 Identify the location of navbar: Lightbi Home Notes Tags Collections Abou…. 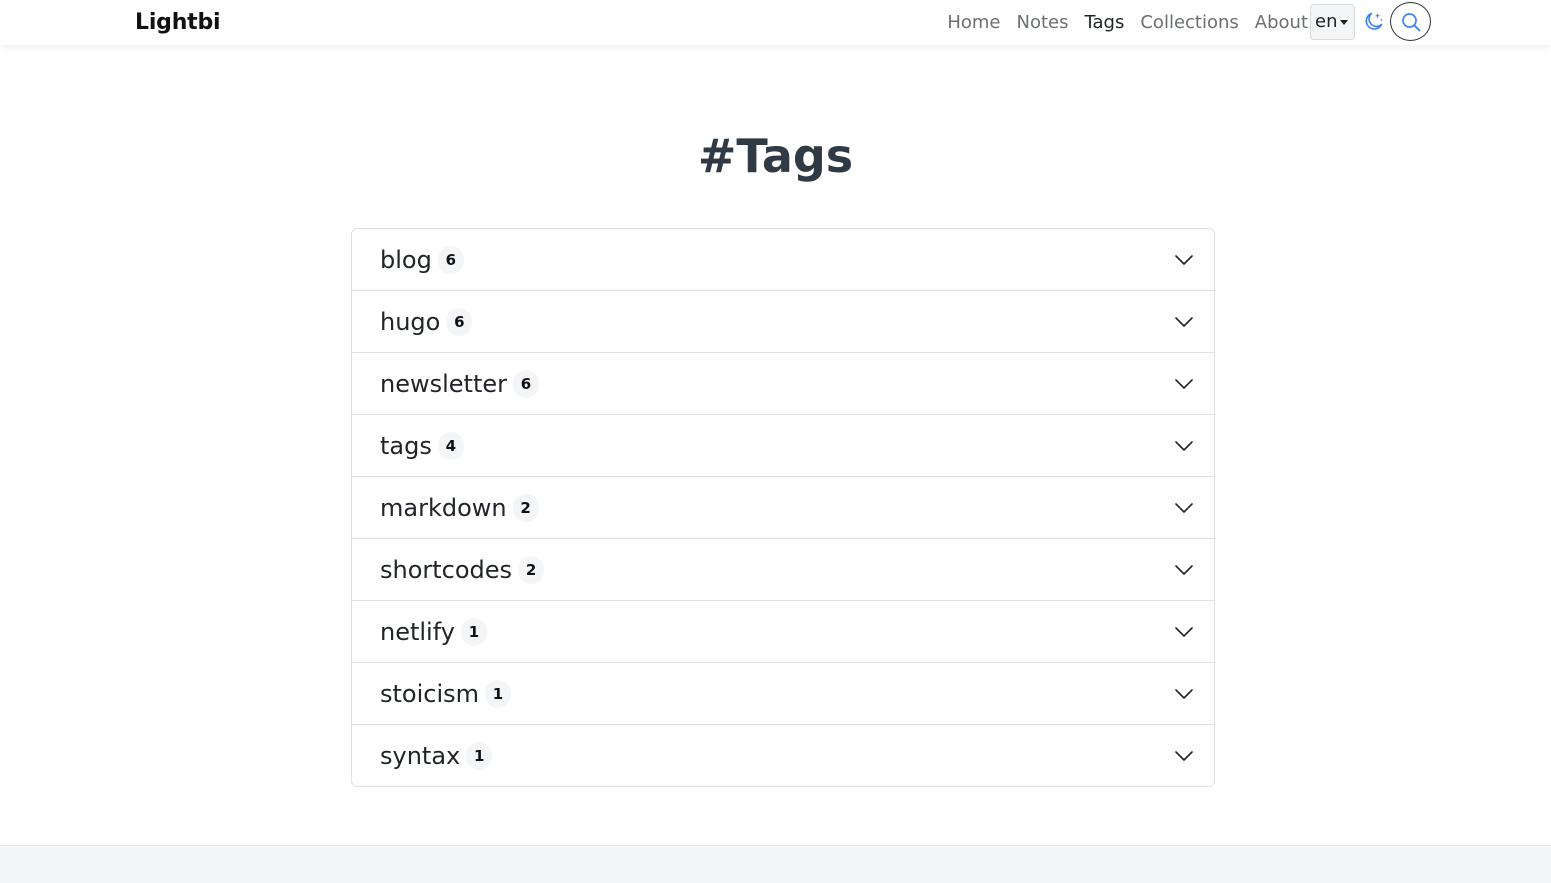
(775, 22).